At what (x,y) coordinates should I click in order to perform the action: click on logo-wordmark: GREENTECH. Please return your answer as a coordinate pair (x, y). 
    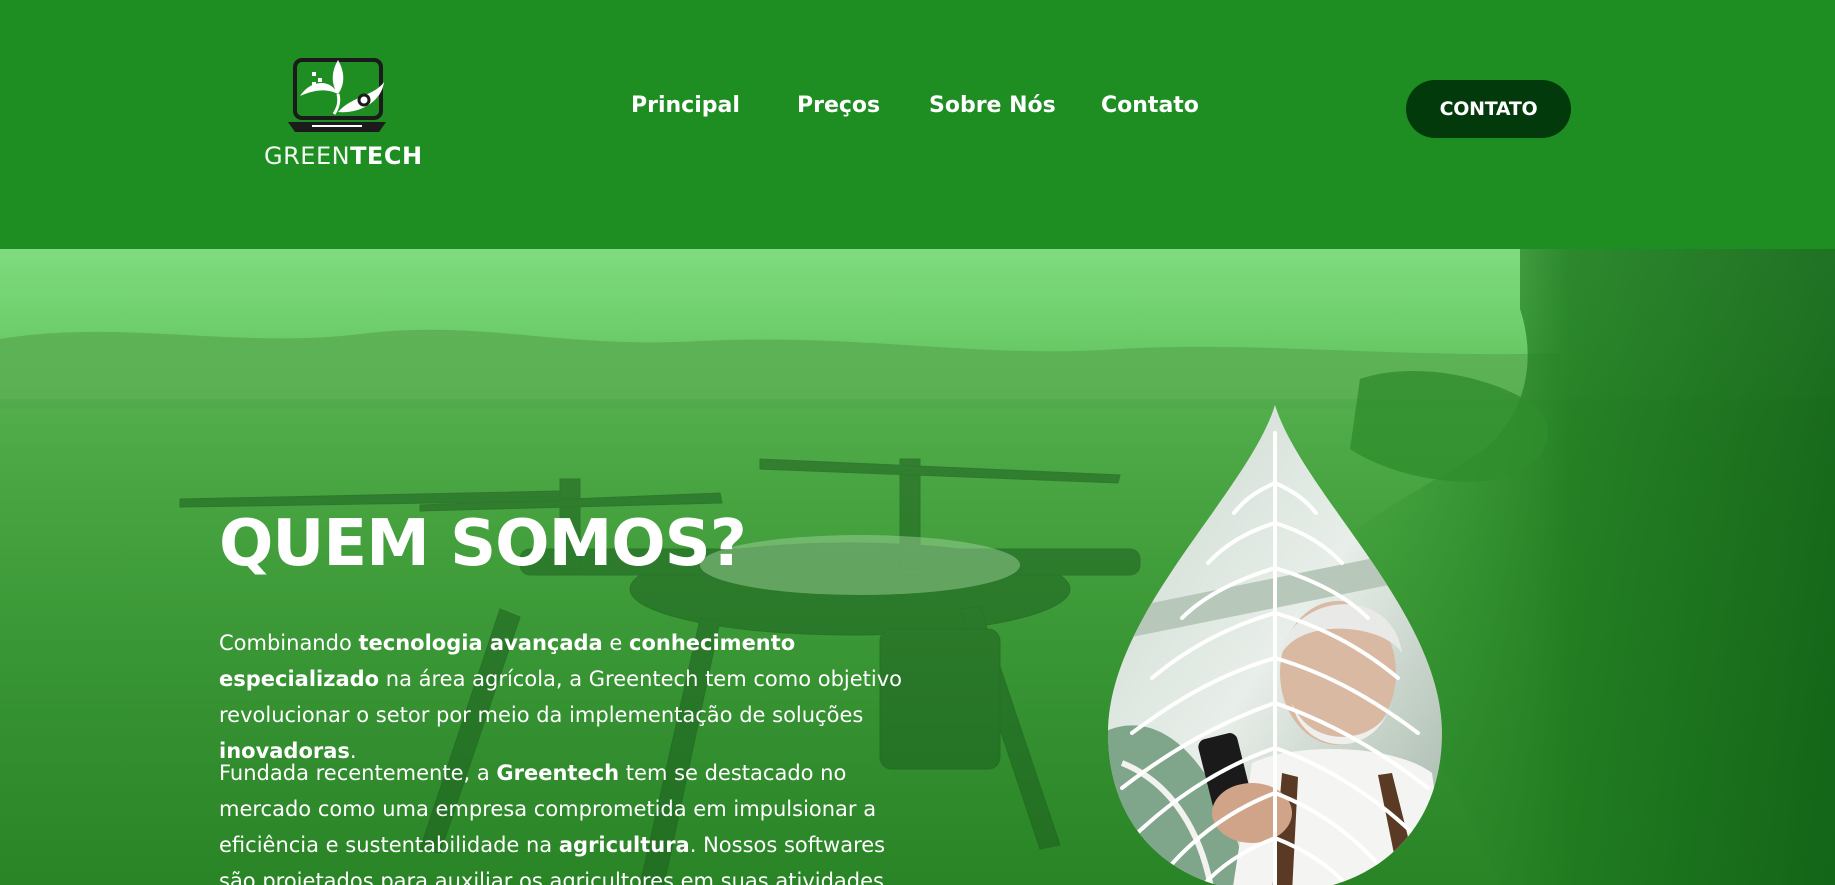
    Looking at the image, I should click on (343, 156).